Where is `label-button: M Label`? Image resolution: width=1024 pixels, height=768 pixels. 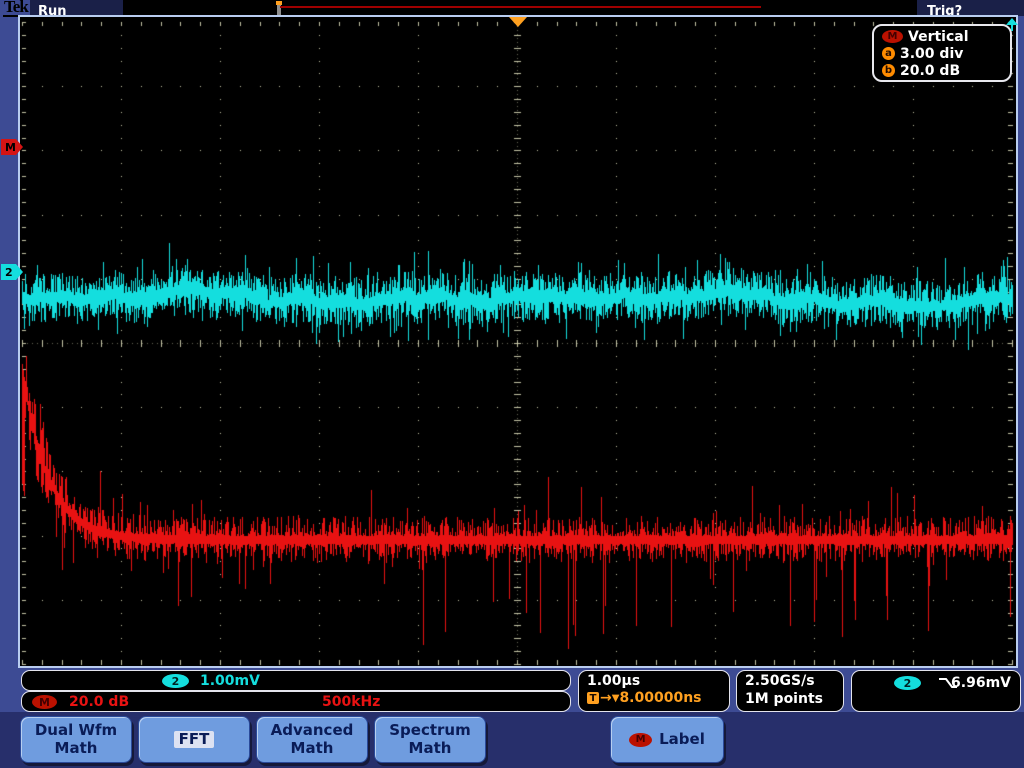
label-button: M Label is located at coordinates (667, 739).